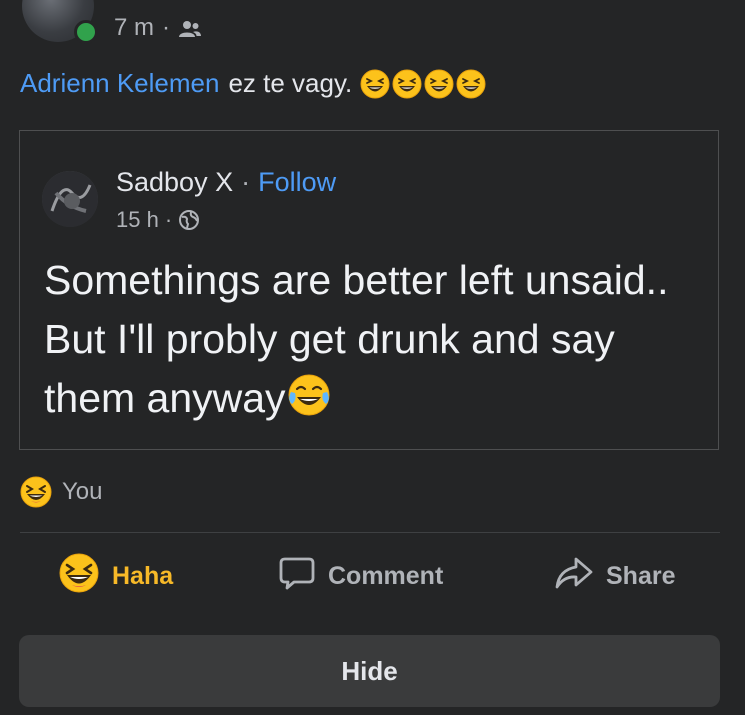 Image resolution: width=745 pixels, height=715 pixels. I want to click on haha-reaction-button: Haha, so click(115, 576).